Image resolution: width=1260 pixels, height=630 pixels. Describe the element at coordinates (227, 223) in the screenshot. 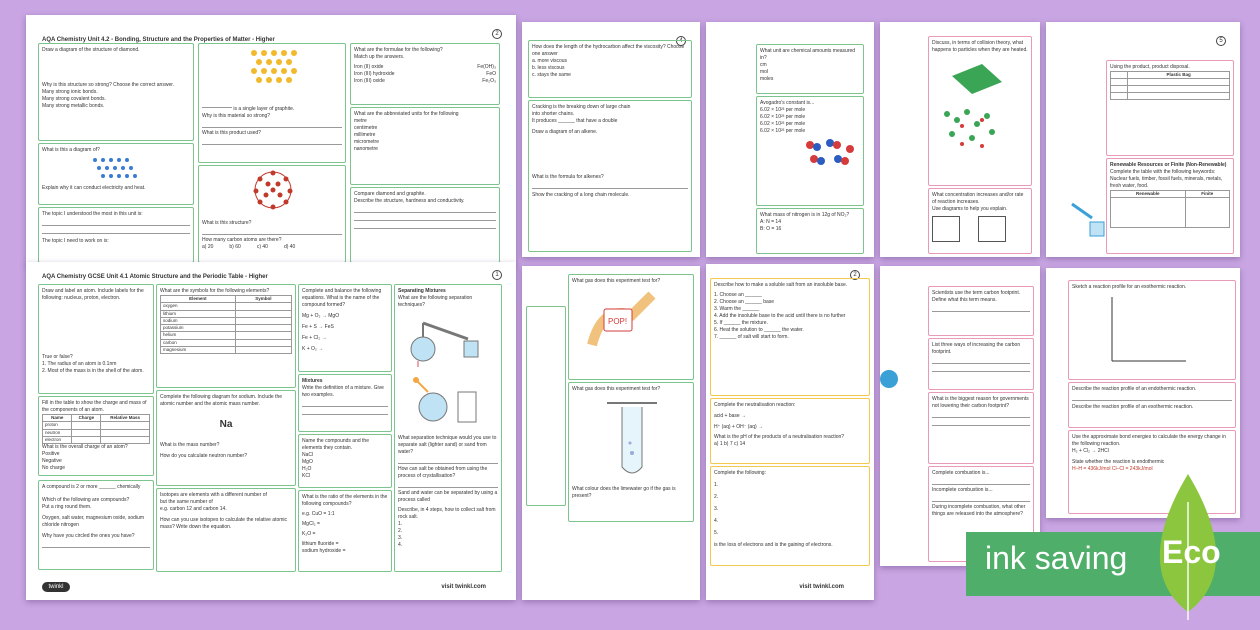

I see `question-text: What is this structure?` at that location.